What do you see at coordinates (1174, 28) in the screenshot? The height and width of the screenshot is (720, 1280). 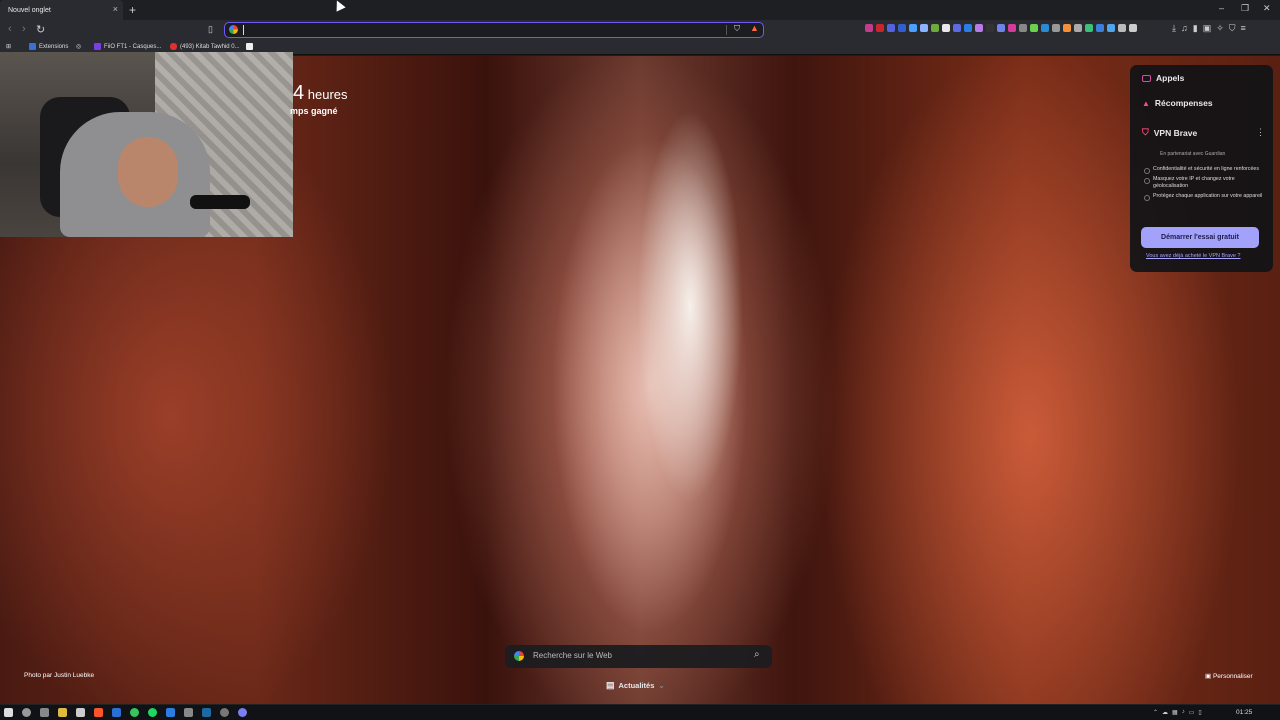 I see `download-icon: ⤓` at bounding box center [1174, 28].